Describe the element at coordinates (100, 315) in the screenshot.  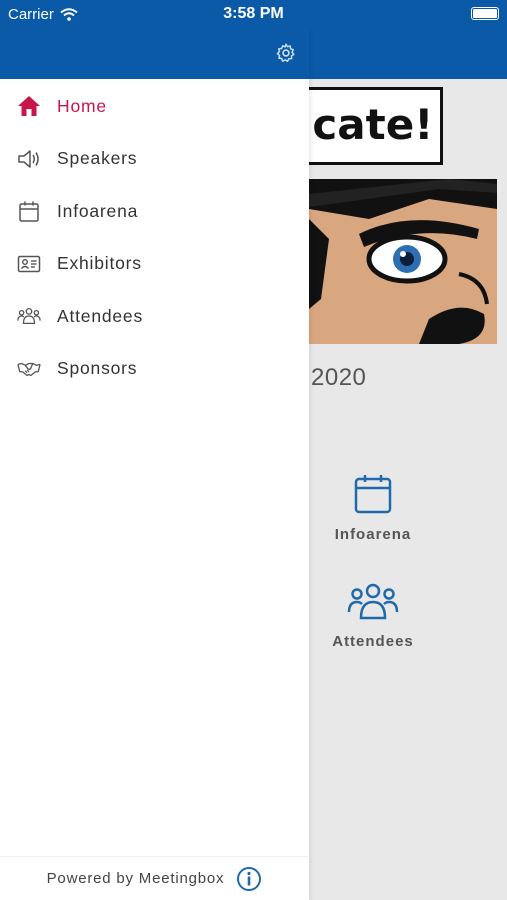
I see `menu-item-label: Attendees` at that location.